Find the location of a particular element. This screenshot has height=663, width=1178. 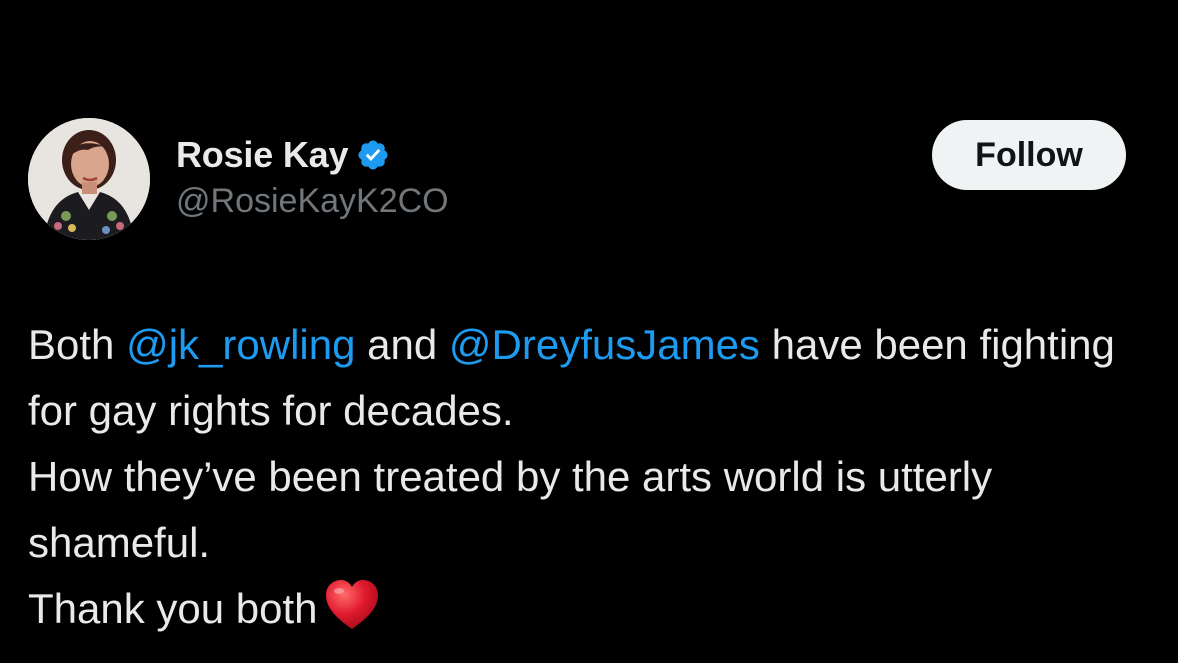

mention-dreyfus-james: @DreyfusJames is located at coordinates (604, 344).